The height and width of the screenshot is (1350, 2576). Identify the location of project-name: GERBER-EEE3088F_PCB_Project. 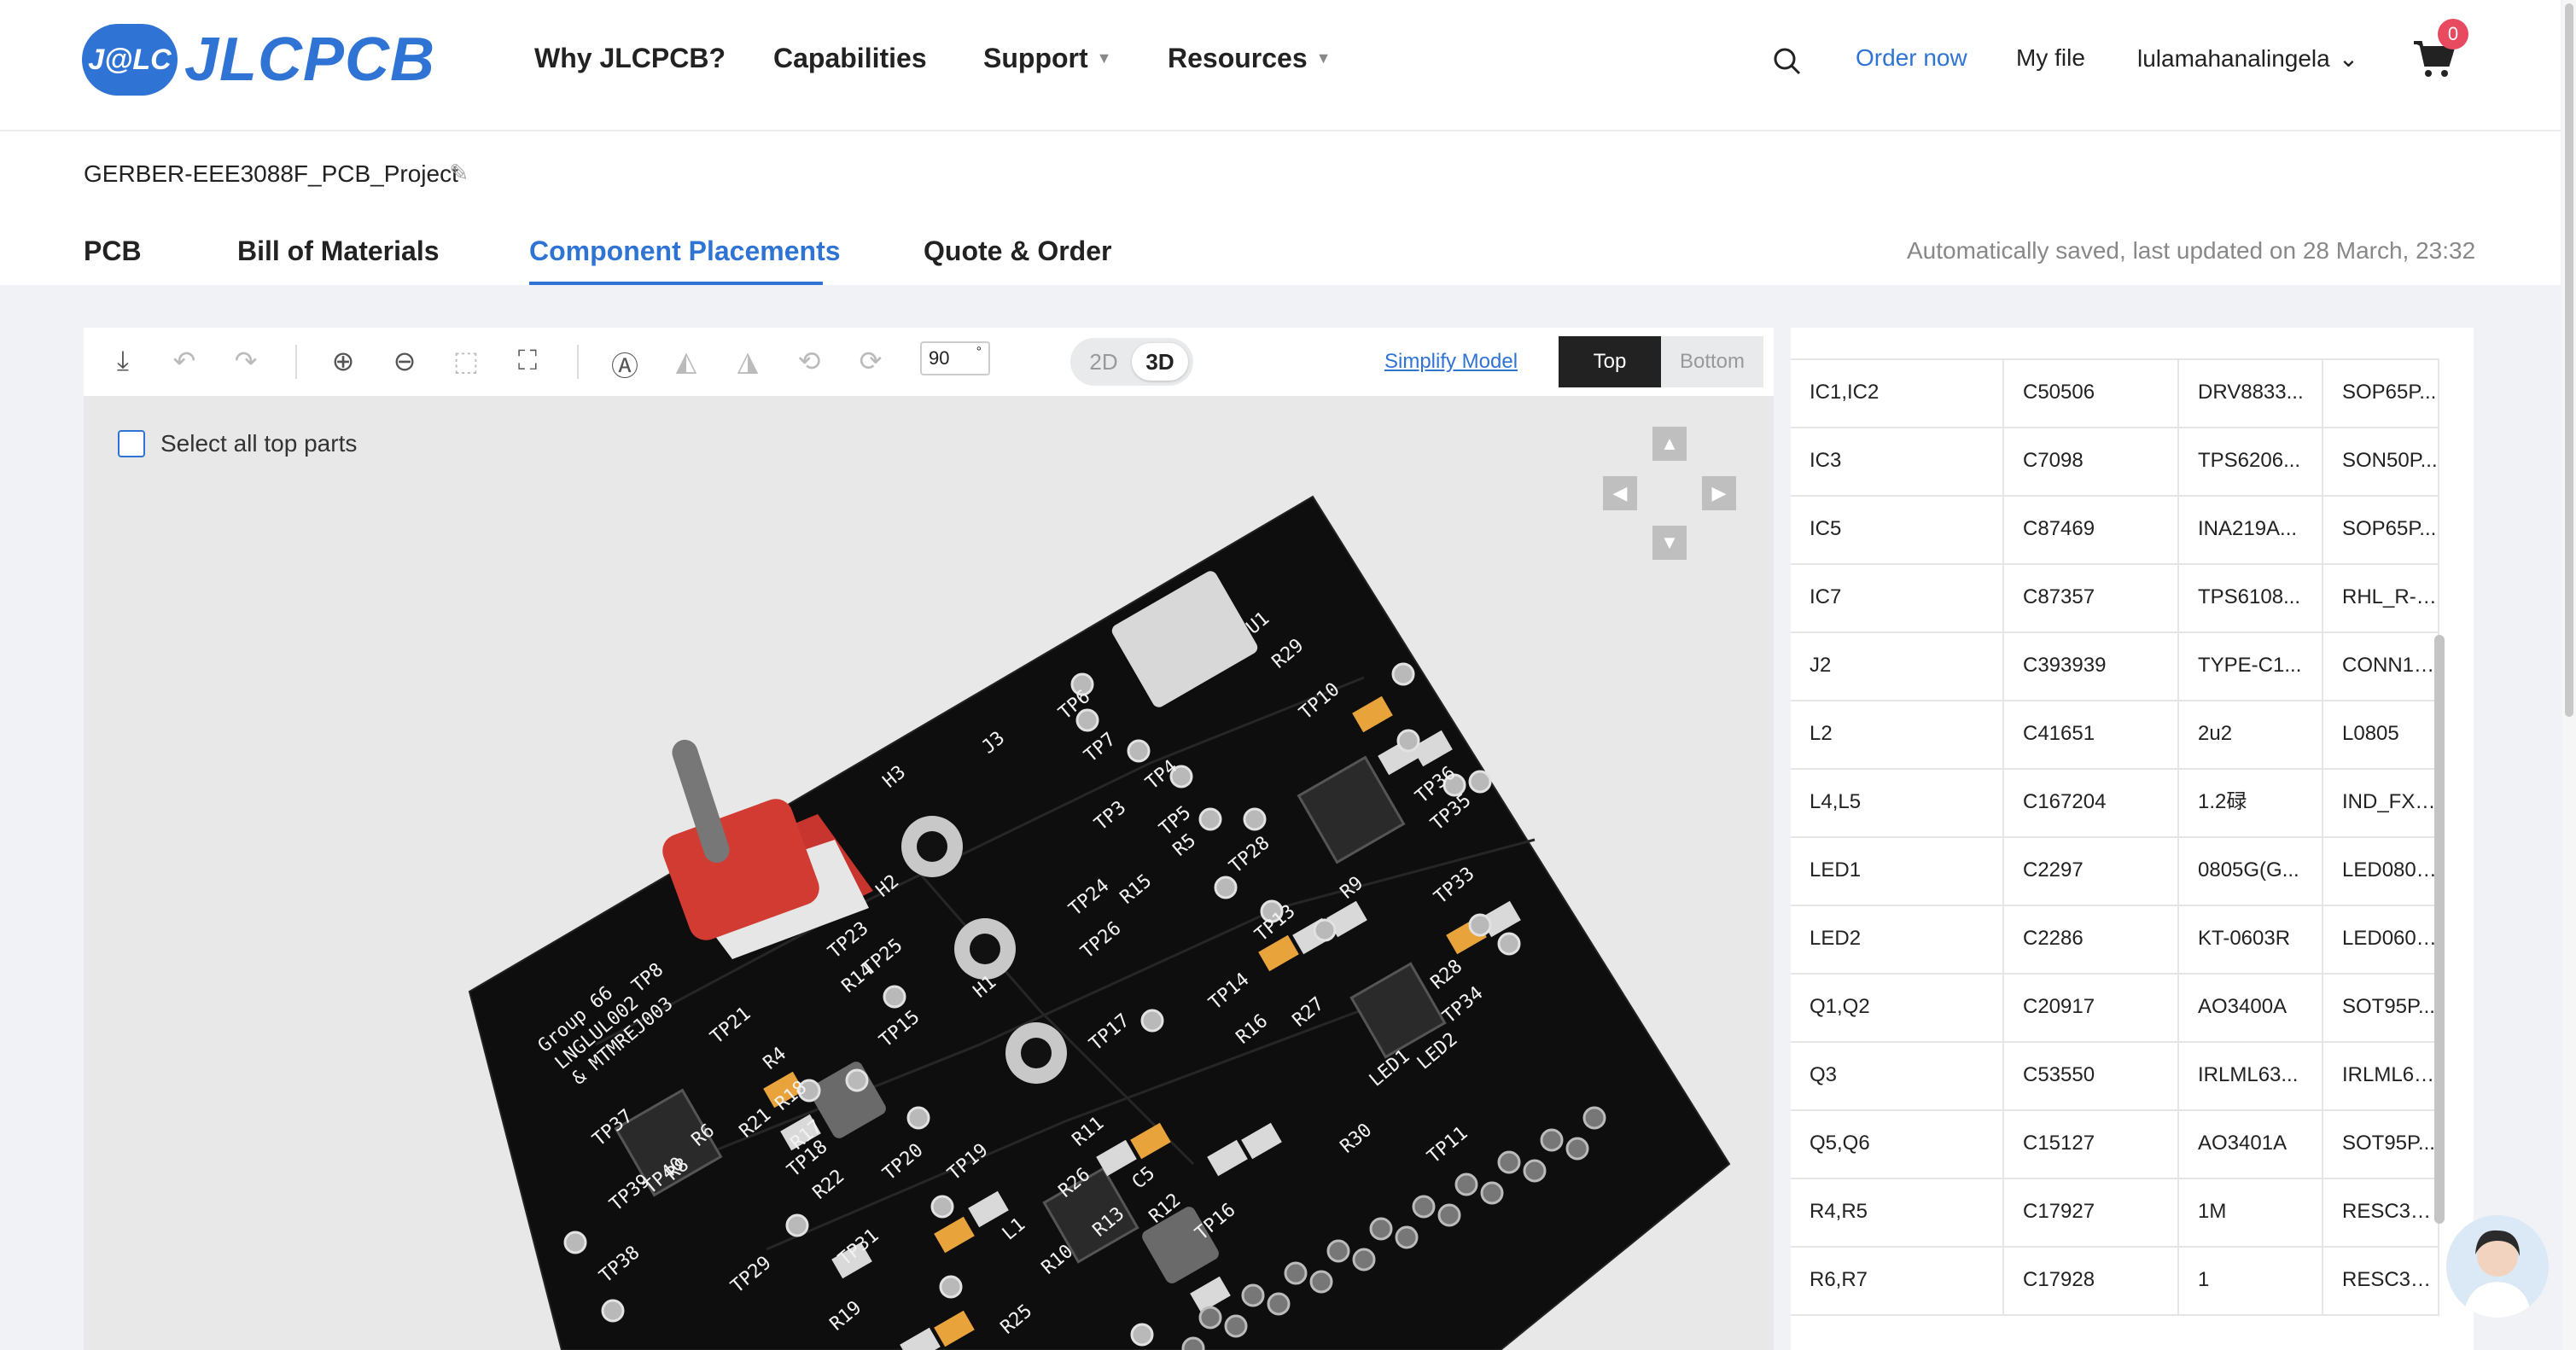
(271, 174).